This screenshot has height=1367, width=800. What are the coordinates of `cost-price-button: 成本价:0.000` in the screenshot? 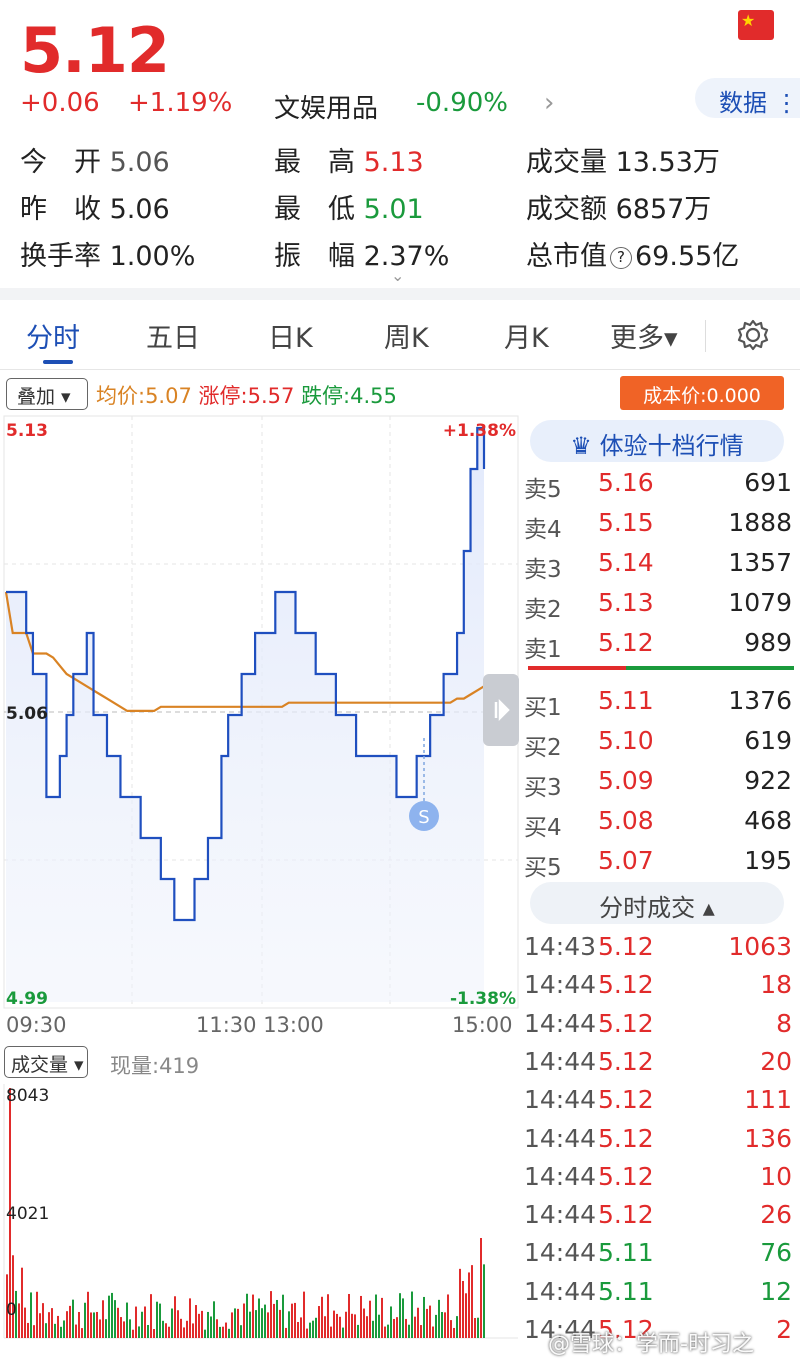 It's located at (702, 393).